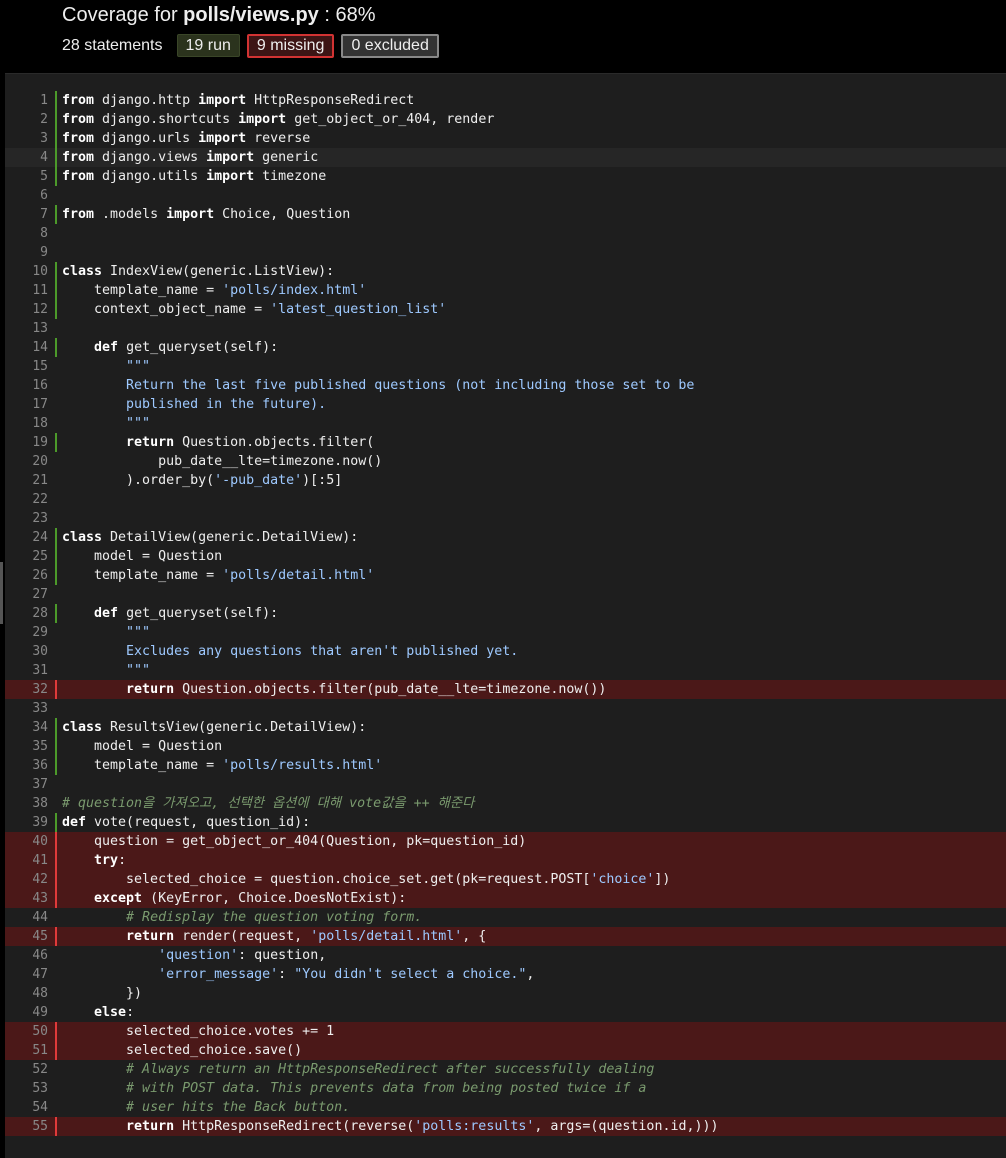 This screenshot has width=1006, height=1158. I want to click on line-number: 32, so click(26, 689).